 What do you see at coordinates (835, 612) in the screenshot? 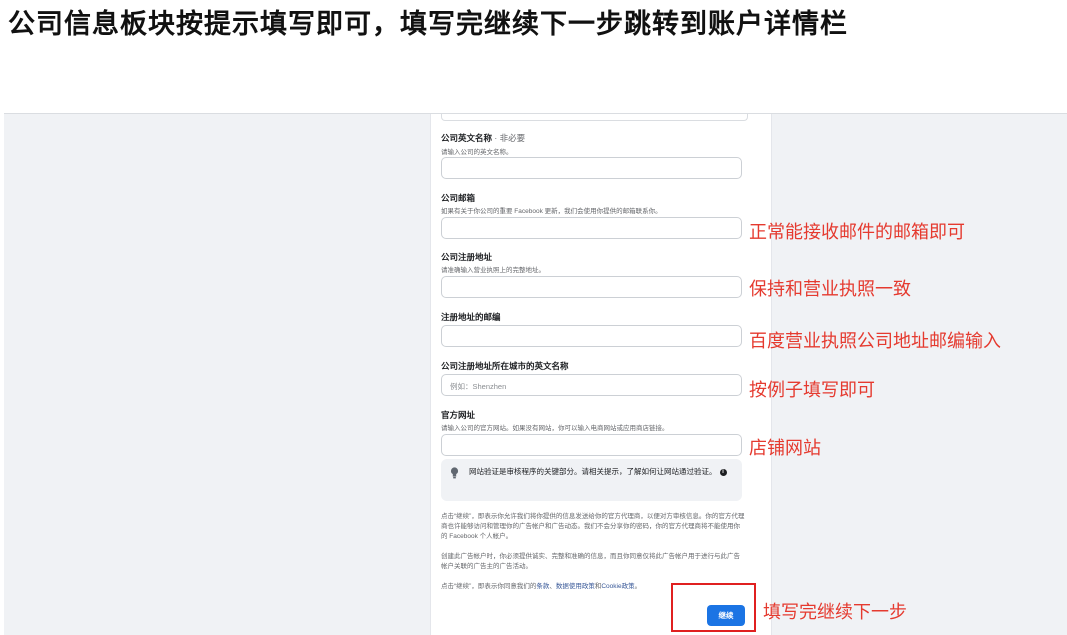
I see `continue-annotation: 填写完继续下一步` at bounding box center [835, 612].